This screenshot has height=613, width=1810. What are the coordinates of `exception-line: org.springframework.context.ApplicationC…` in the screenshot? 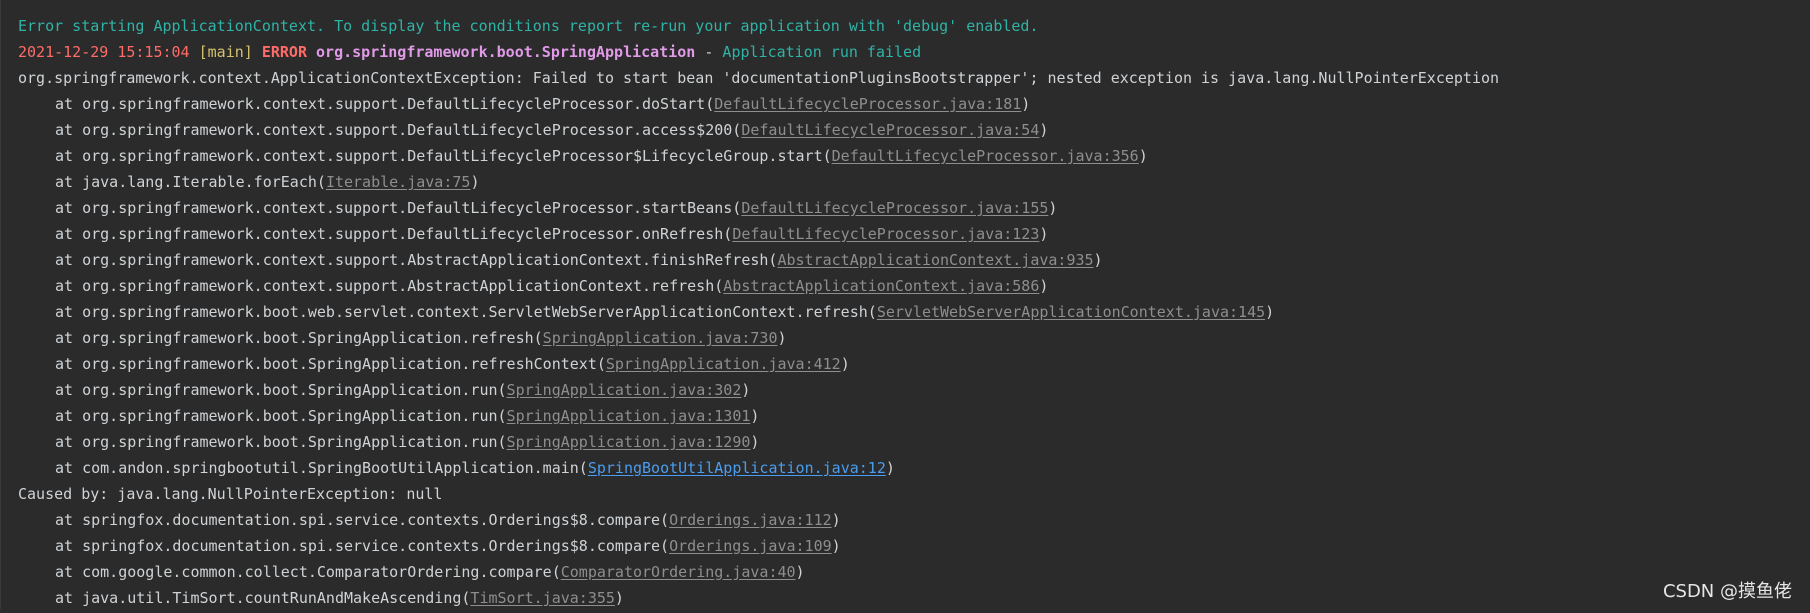 It's located at (759, 78).